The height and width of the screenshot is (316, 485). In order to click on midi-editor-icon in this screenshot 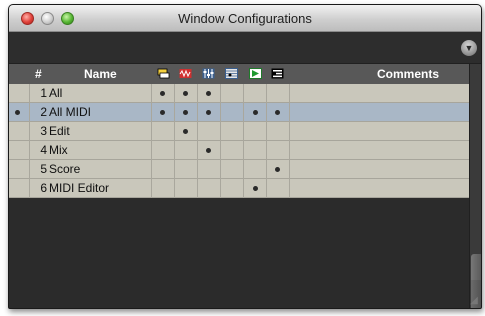, I will do `click(255, 73)`.